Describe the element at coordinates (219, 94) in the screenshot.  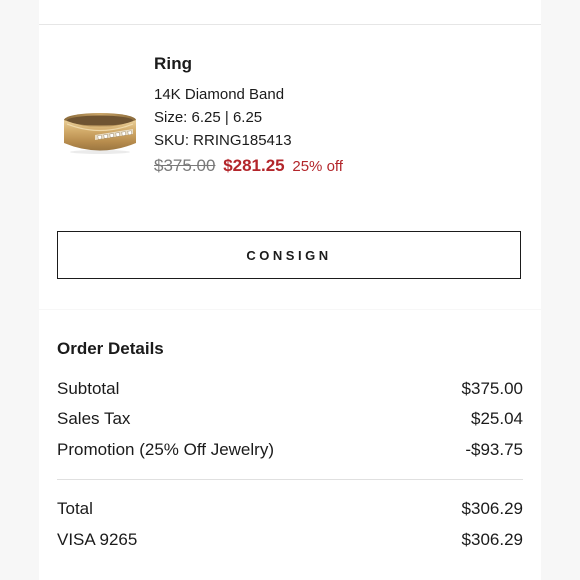
I see `product-description: 14K Diamond Band` at that location.